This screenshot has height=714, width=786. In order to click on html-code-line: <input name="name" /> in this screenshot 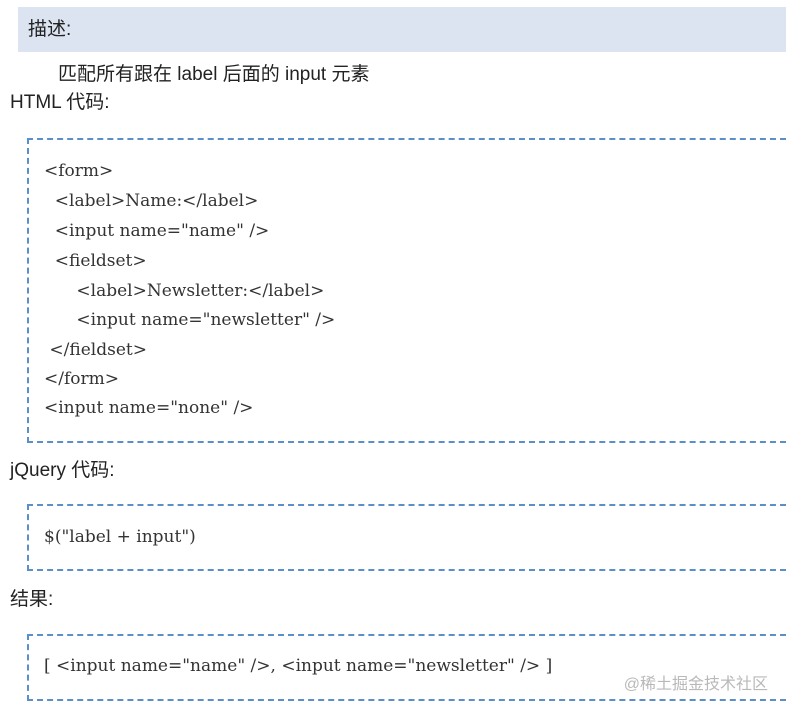, I will do `click(157, 231)`.